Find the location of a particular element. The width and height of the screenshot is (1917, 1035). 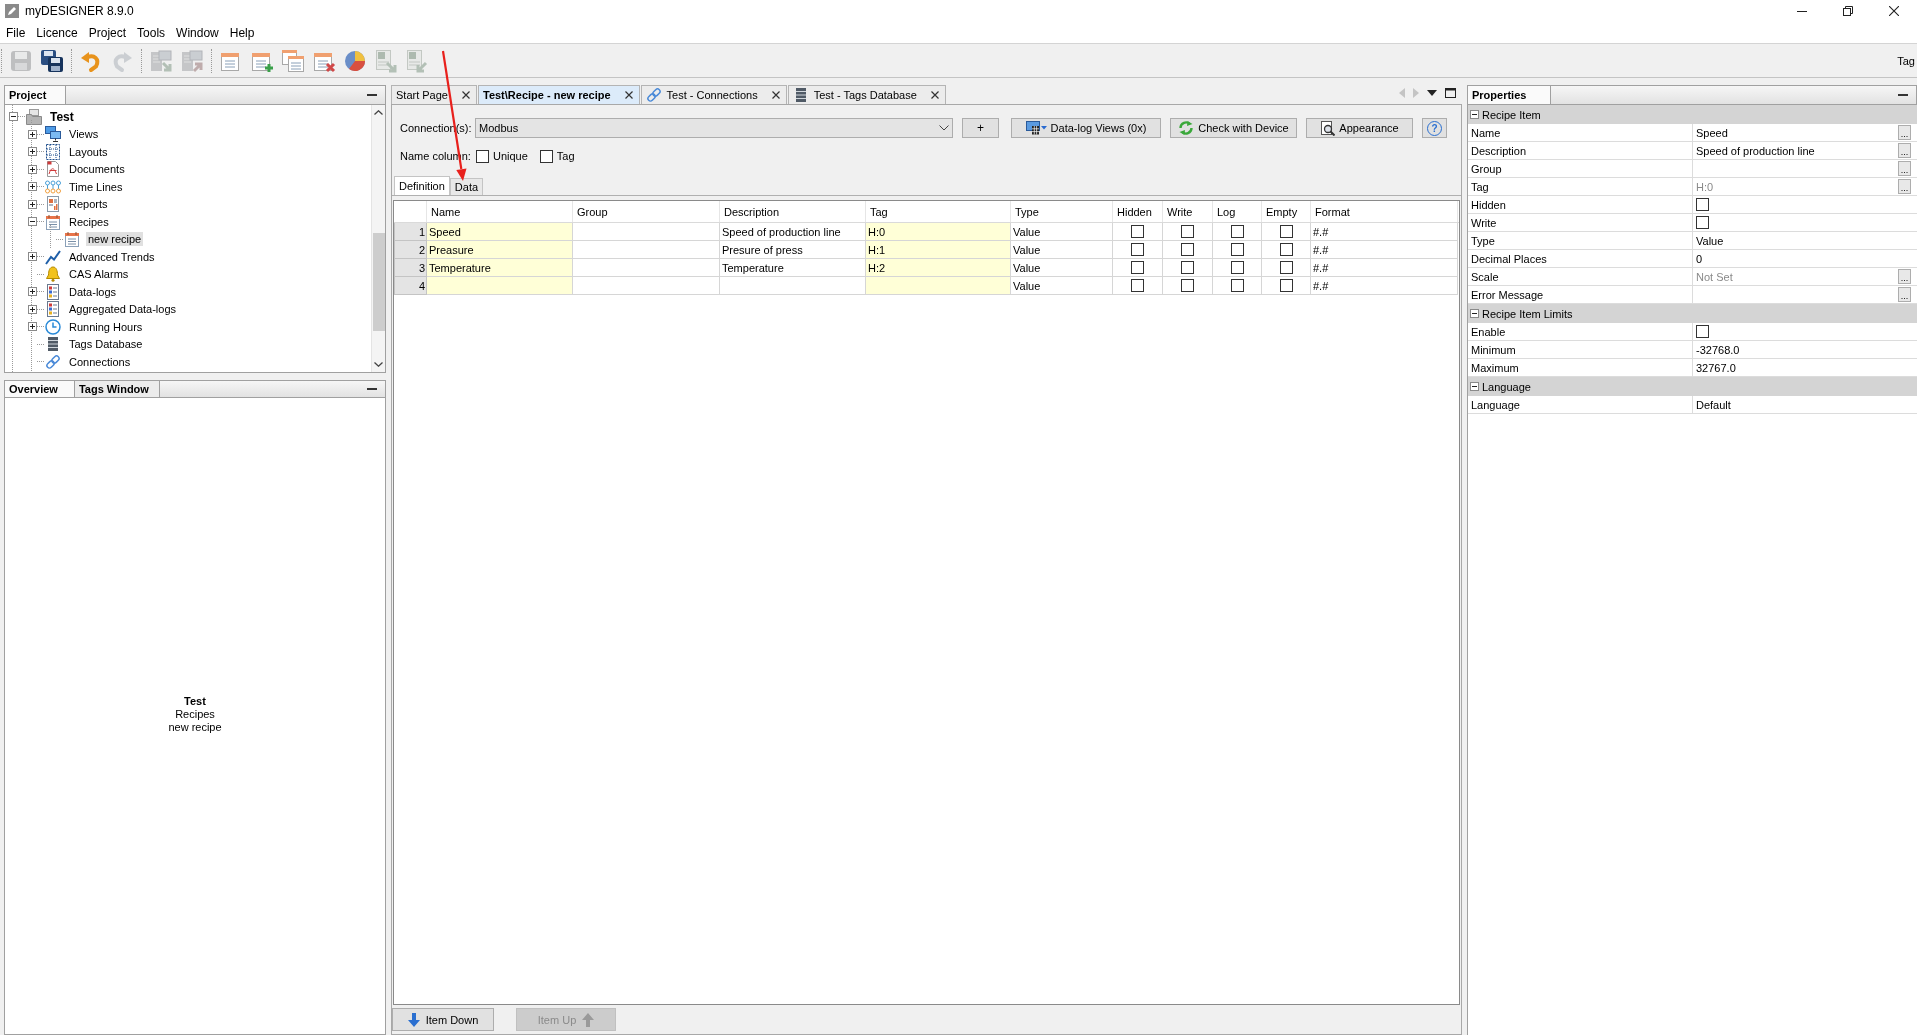

property-value: 32767.0 is located at coordinates (1716, 367).